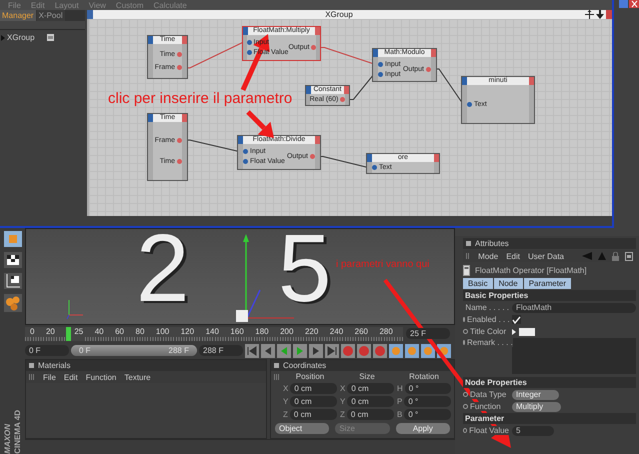  Describe the element at coordinates (49, 377) in the screenshot. I see `menu-item: File` at that location.